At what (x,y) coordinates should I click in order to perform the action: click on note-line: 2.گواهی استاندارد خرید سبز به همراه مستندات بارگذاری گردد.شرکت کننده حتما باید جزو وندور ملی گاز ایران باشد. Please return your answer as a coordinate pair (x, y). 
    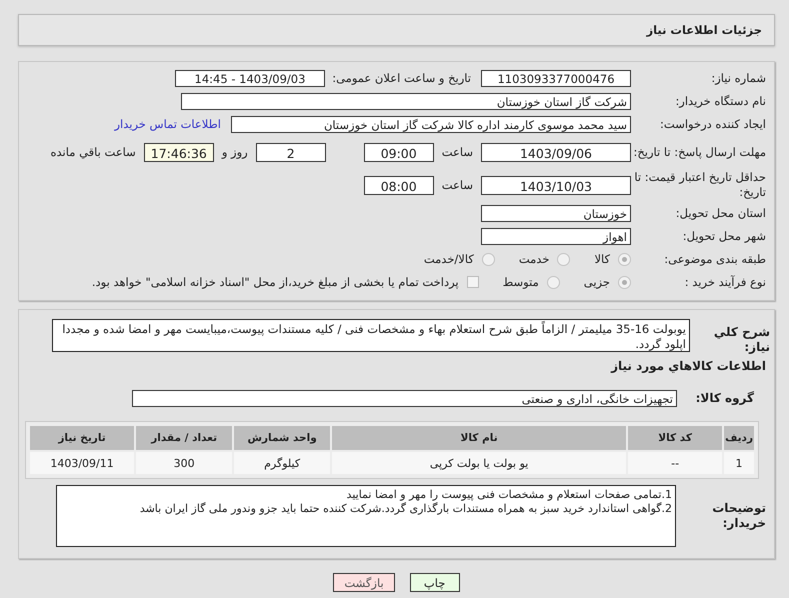
    Looking at the image, I should click on (405, 509).